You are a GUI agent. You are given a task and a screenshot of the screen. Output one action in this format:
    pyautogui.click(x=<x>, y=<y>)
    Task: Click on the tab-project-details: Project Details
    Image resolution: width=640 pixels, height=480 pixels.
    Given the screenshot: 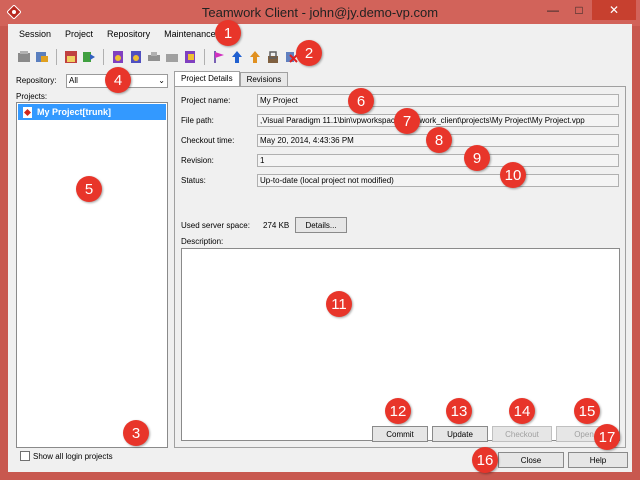 What is the action you would take?
    pyautogui.click(x=207, y=79)
    